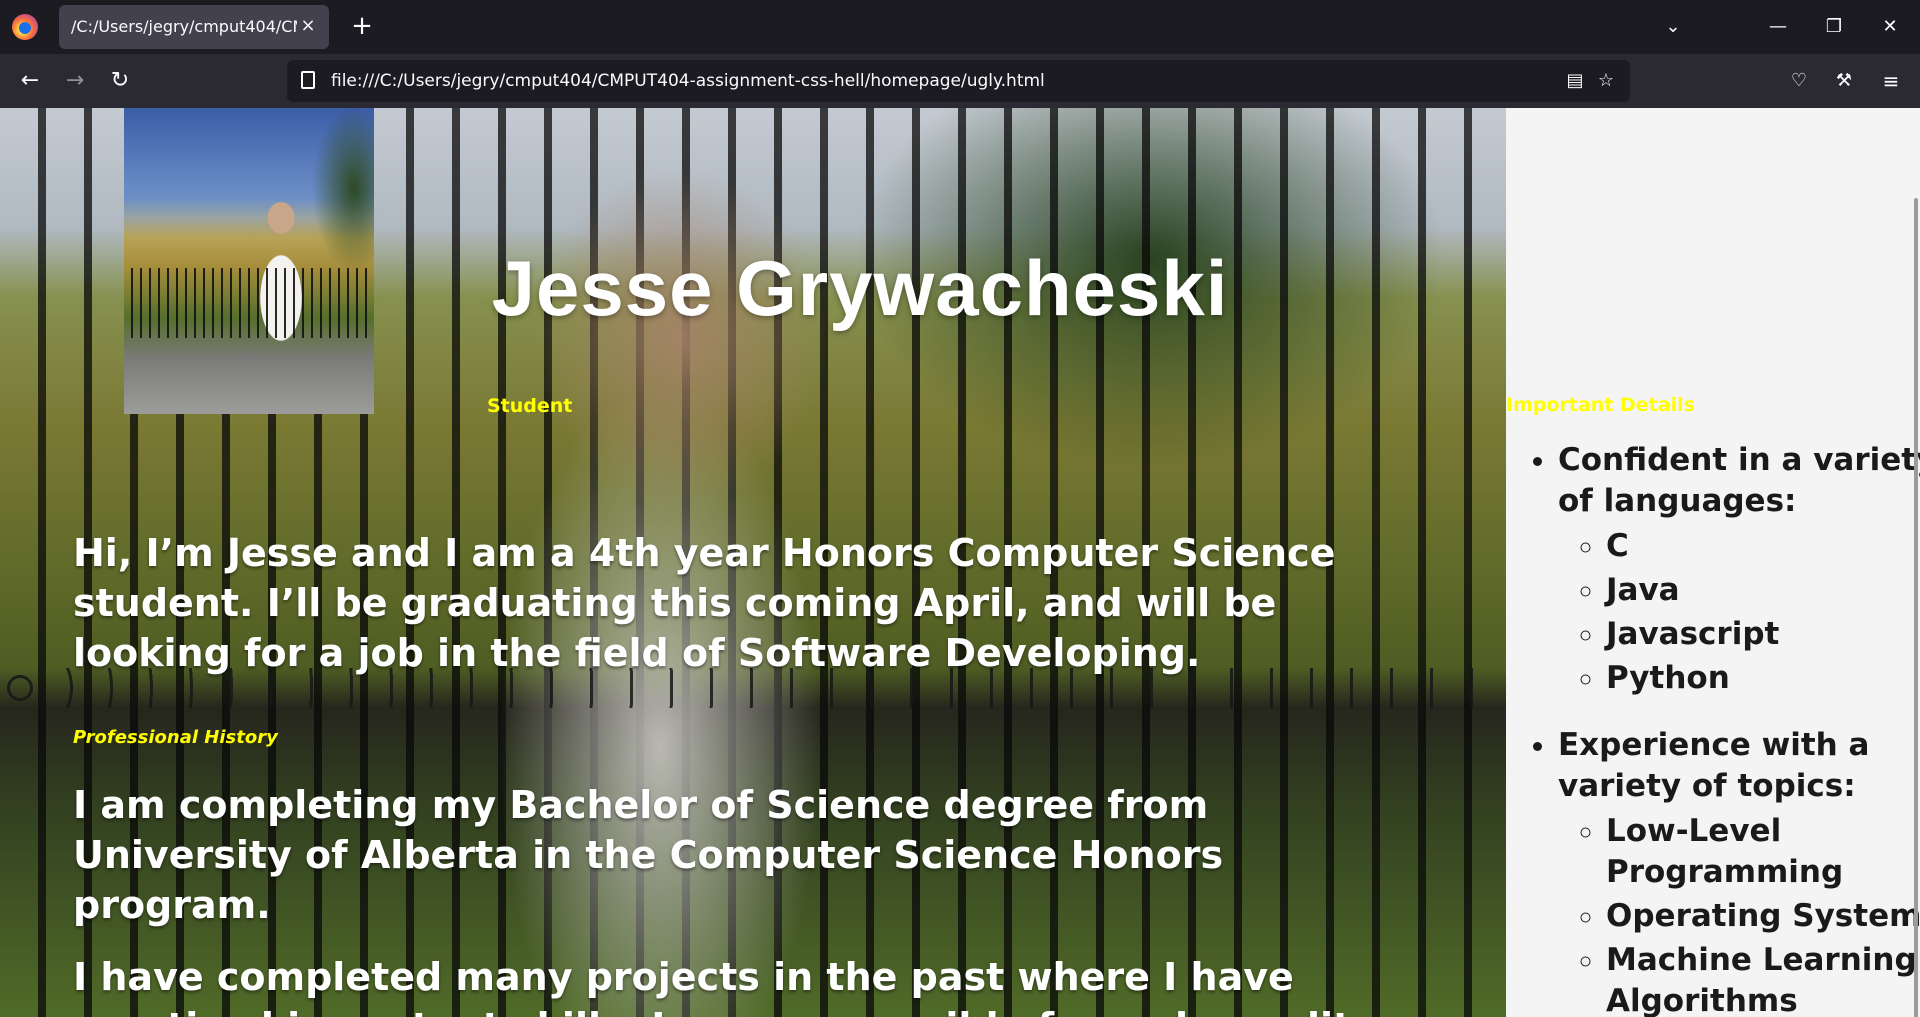  Describe the element at coordinates (1891, 81) in the screenshot. I see `hamburger-menu-icon: ≡` at that location.